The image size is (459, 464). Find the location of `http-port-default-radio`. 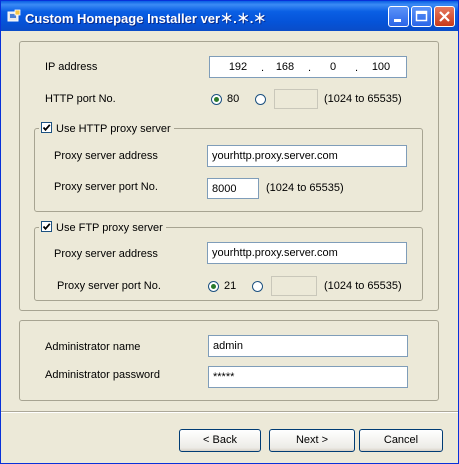

http-port-default-radio is located at coordinates (216, 99).